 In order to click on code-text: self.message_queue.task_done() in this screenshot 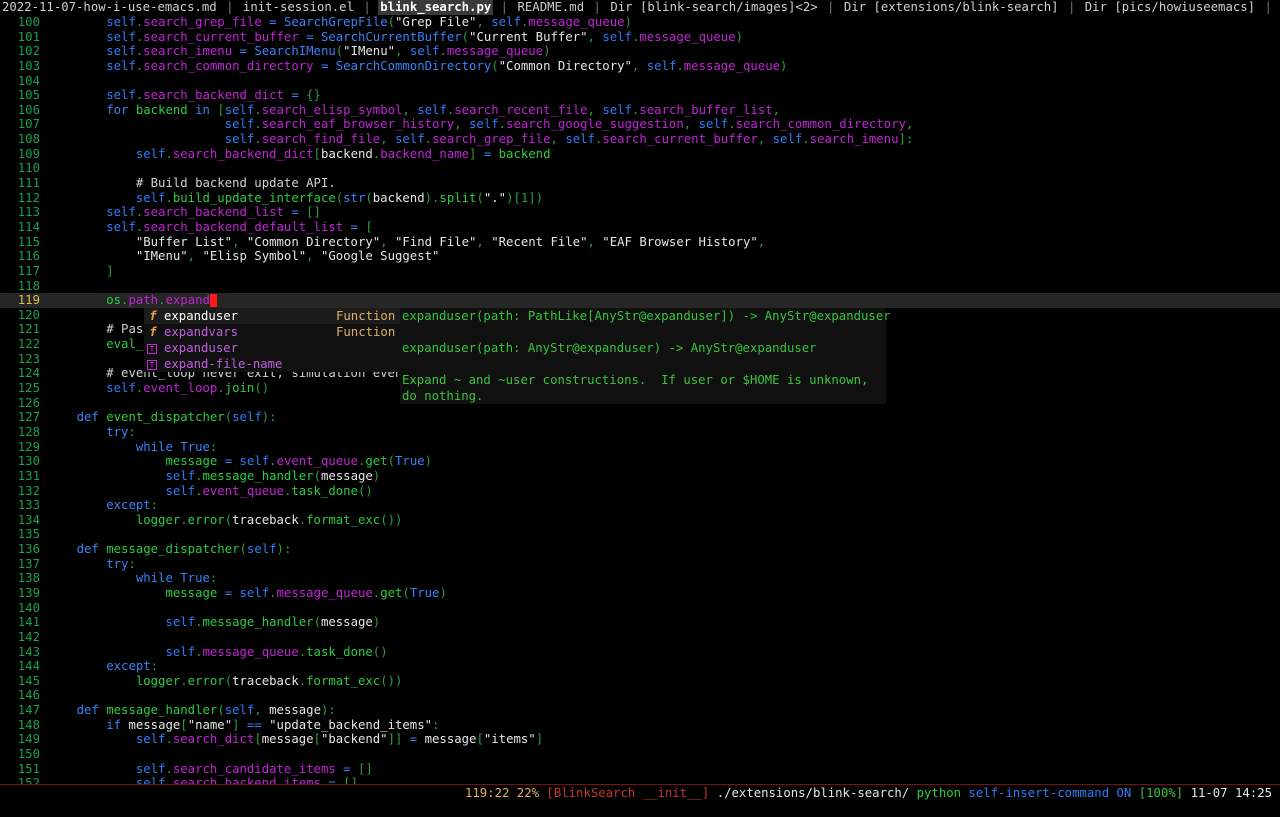, I will do `click(217, 652)`.